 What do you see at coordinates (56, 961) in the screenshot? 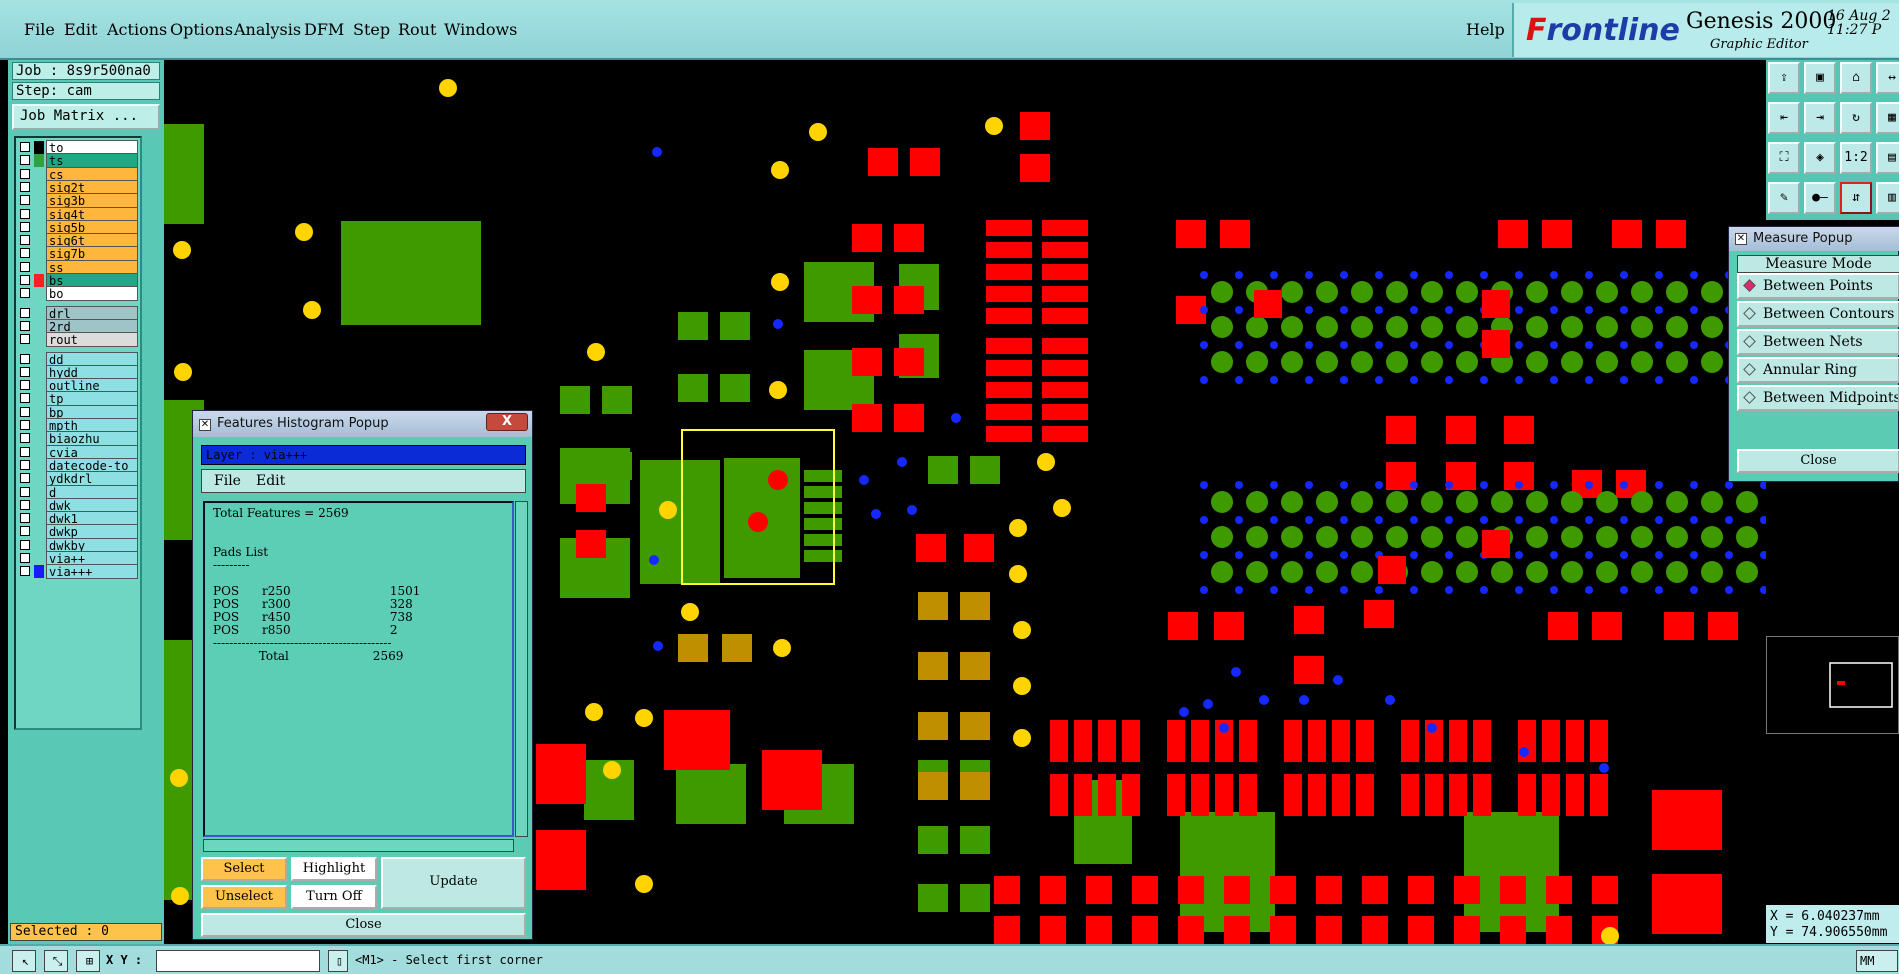
I see `zoom-tool-icon: ⤡` at bounding box center [56, 961].